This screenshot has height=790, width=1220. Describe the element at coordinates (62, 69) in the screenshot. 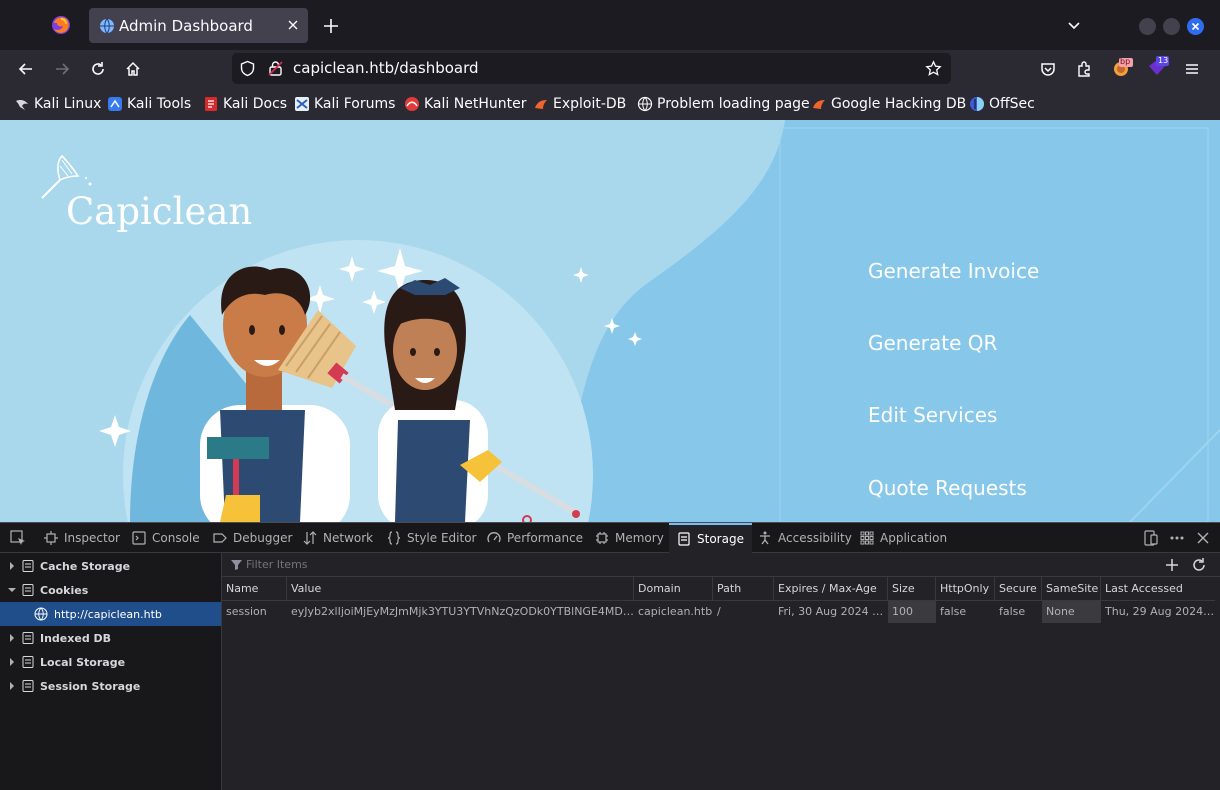

I see `forward-arrow-icon` at that location.